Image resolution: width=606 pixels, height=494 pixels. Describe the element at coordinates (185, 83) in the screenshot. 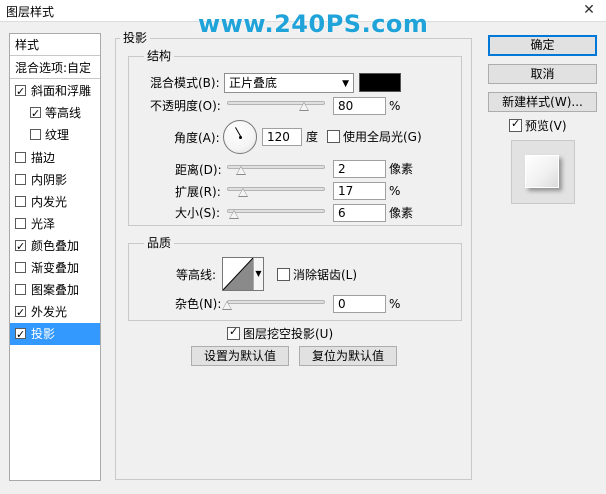

I see `blend-mode-label: 混合模式(B):` at that location.